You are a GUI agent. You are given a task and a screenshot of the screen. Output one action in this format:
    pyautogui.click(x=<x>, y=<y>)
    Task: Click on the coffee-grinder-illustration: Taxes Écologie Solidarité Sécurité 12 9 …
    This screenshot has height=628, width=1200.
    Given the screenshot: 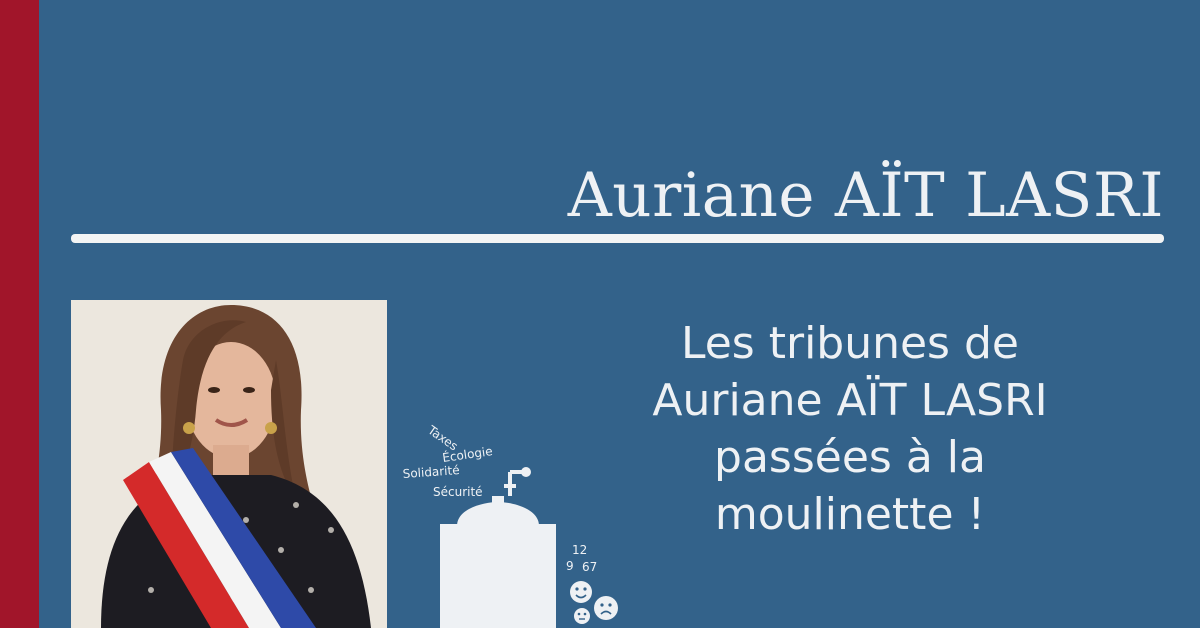 What is the action you would take?
    pyautogui.click(x=510, y=525)
    